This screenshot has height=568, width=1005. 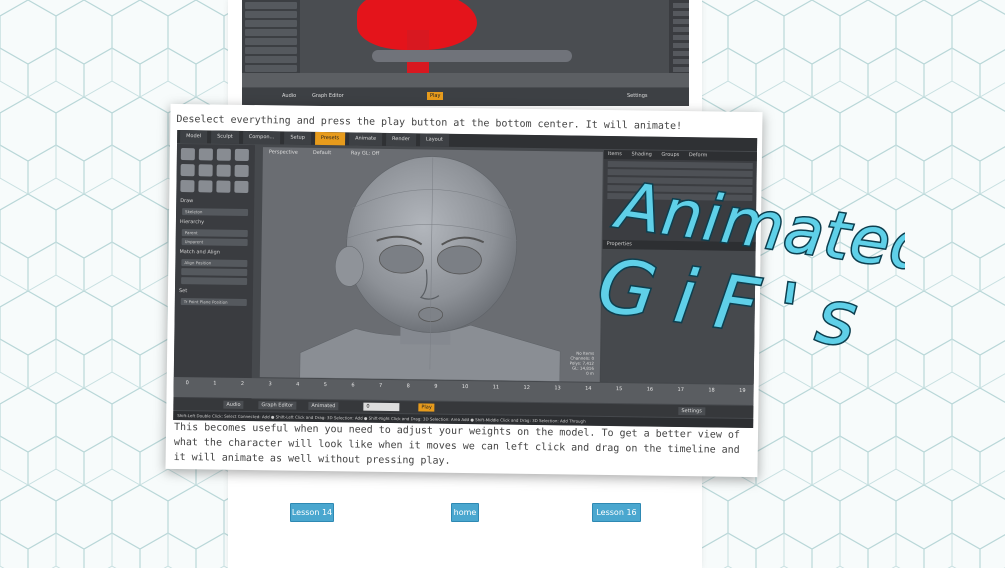 What do you see at coordinates (465, 80) in the screenshot?
I see `back-timeline` at bounding box center [465, 80].